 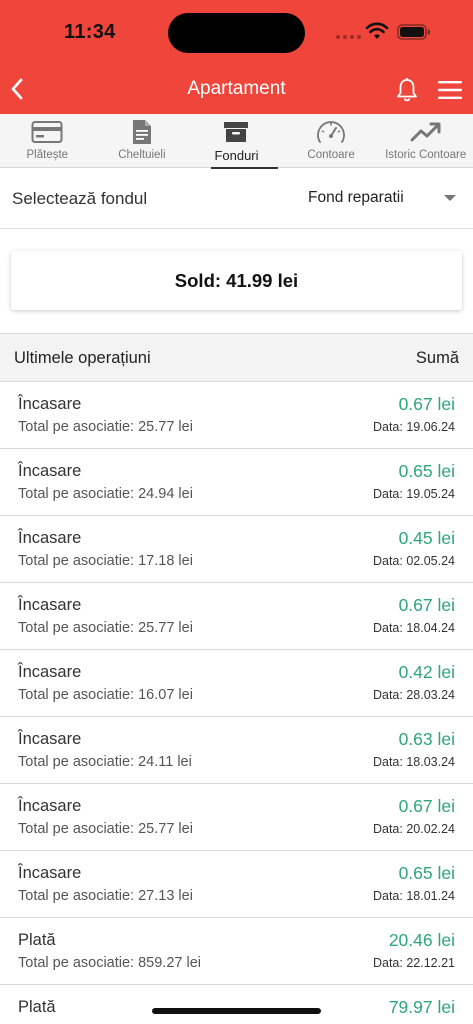 What do you see at coordinates (413, 963) in the screenshot?
I see `operation-date: Data: 22.12.21` at bounding box center [413, 963].